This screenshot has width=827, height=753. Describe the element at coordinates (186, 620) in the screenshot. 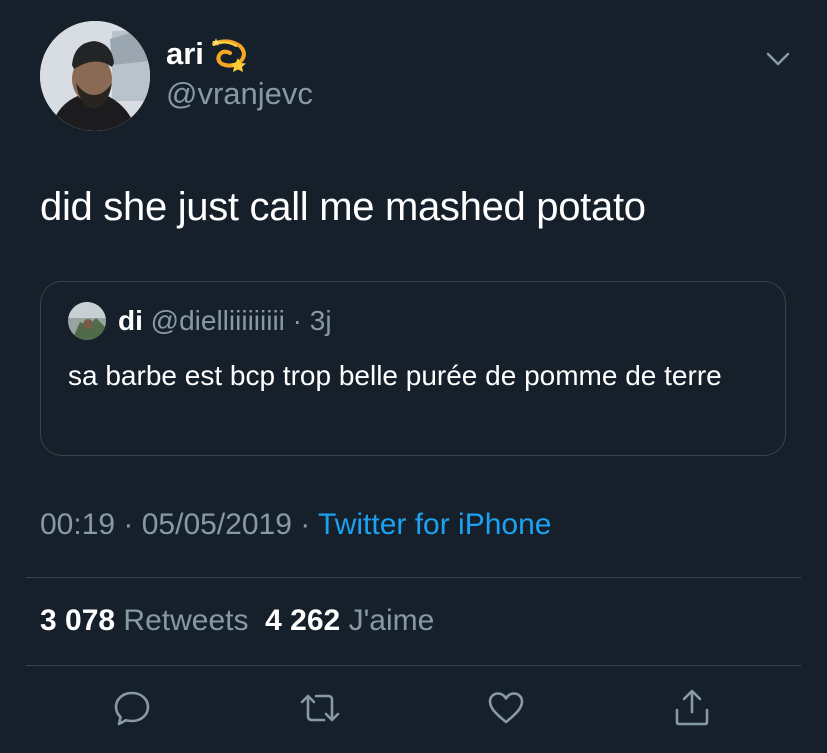

I see `retweets-label: Retweets` at that location.